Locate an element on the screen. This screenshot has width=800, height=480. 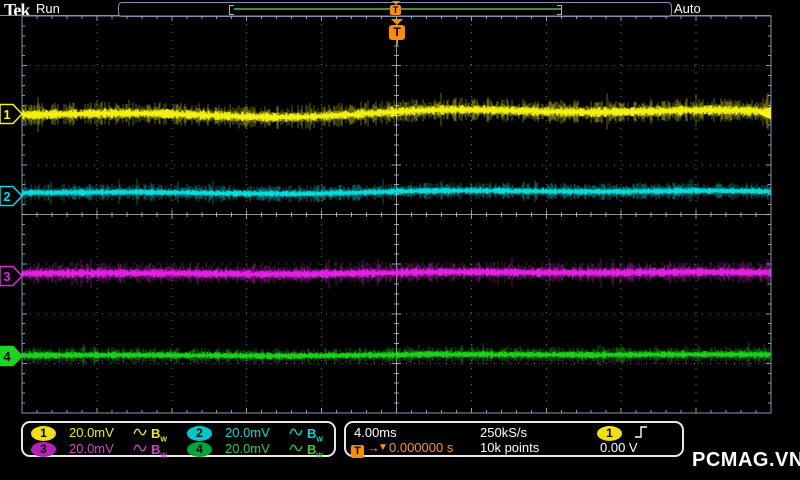
ch1-coupling-icon is located at coordinates (141, 433).